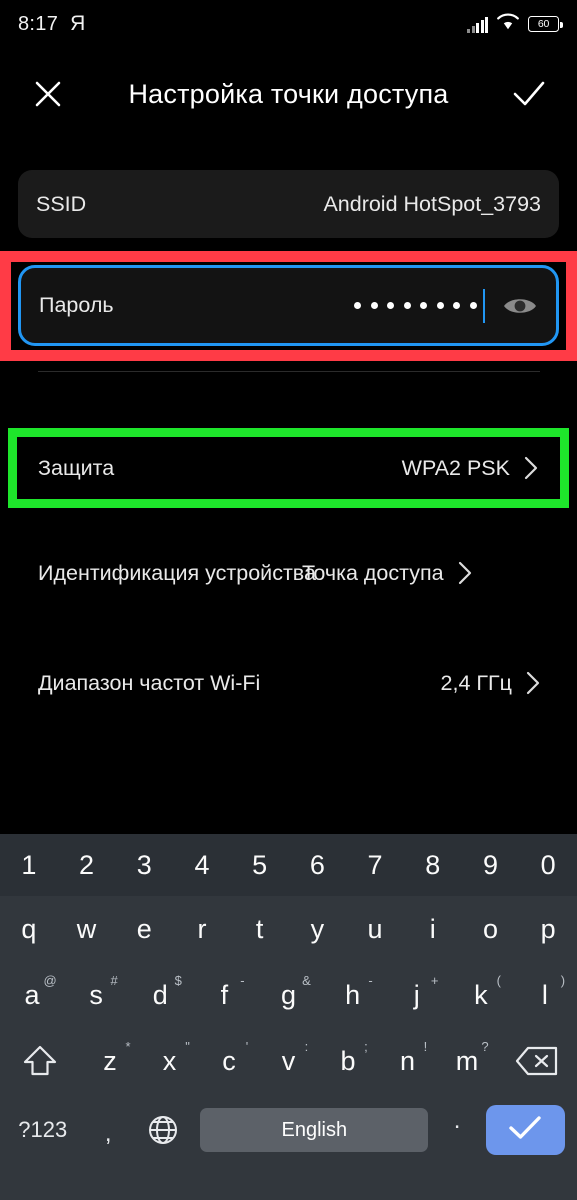 This screenshot has width=577, height=1200. Describe the element at coordinates (162, 1130) in the screenshot. I see `globe-icon` at that location.